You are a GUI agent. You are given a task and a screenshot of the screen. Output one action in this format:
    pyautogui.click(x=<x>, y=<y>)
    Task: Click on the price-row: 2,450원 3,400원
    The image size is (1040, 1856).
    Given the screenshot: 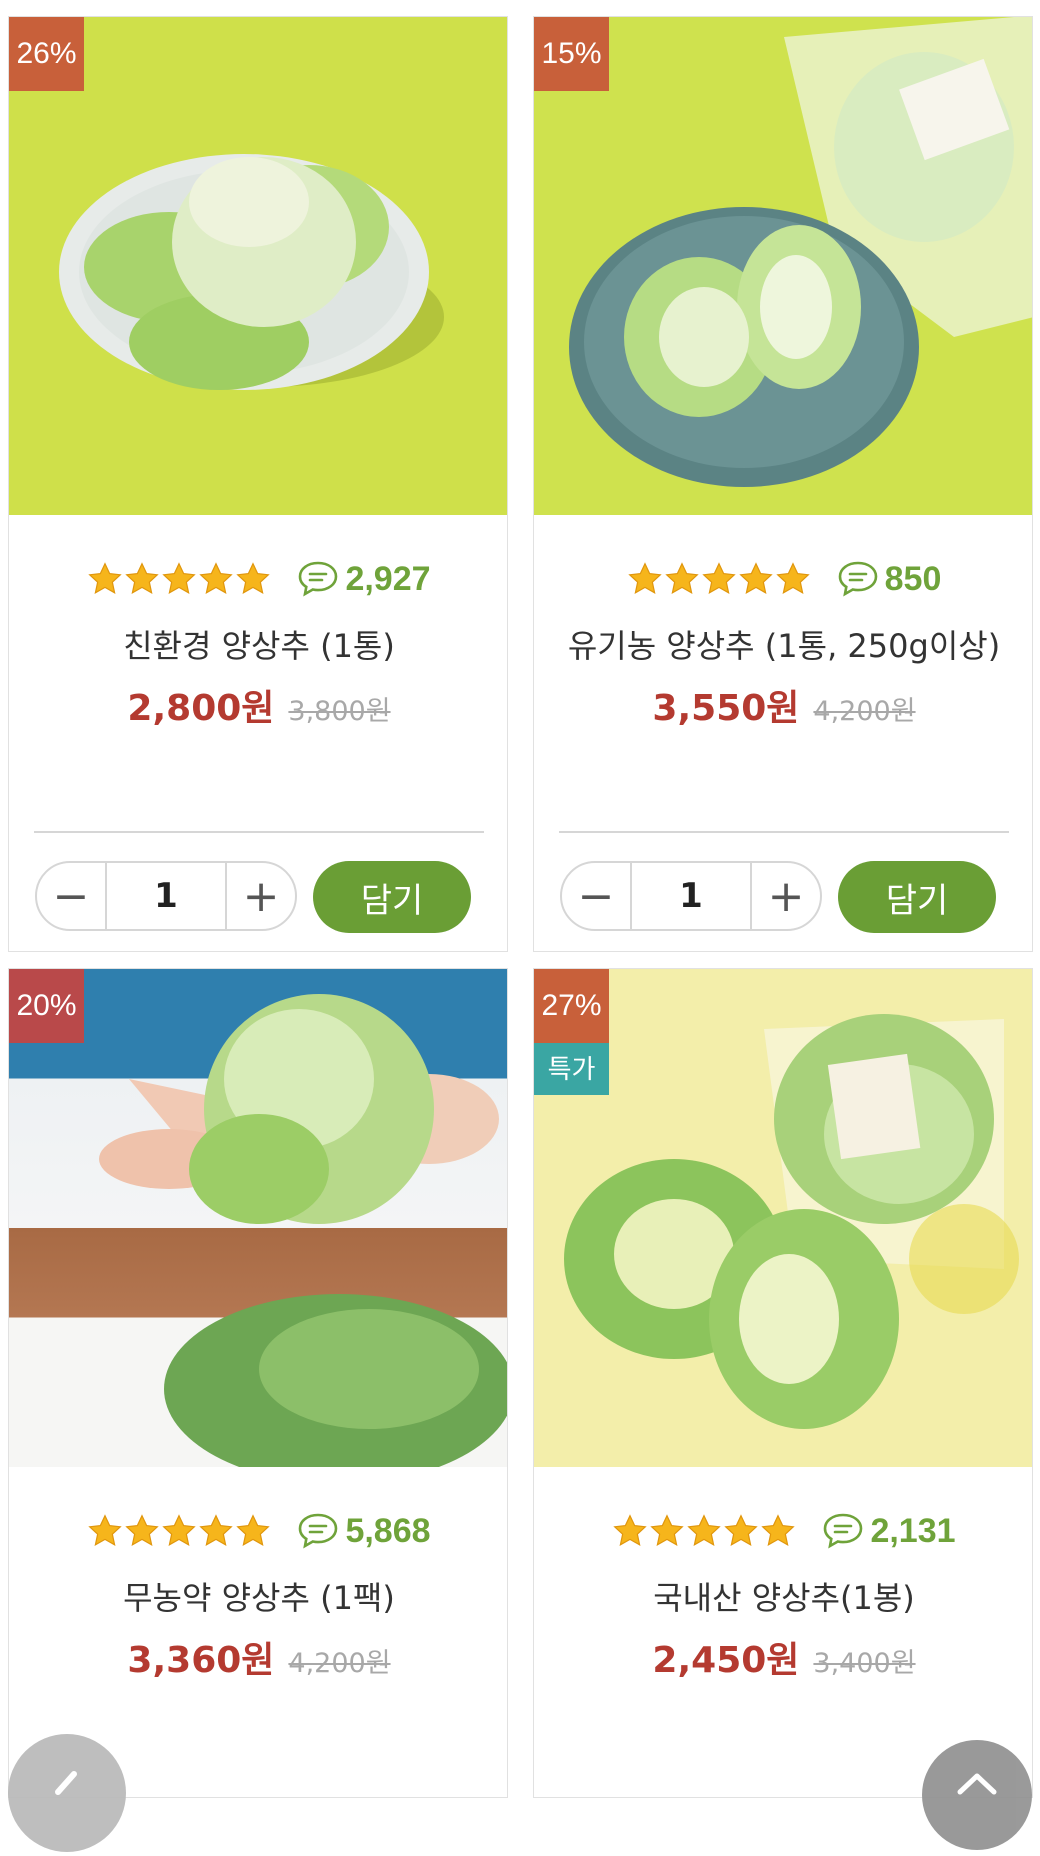 What is the action you would take?
    pyautogui.click(x=783, y=1657)
    